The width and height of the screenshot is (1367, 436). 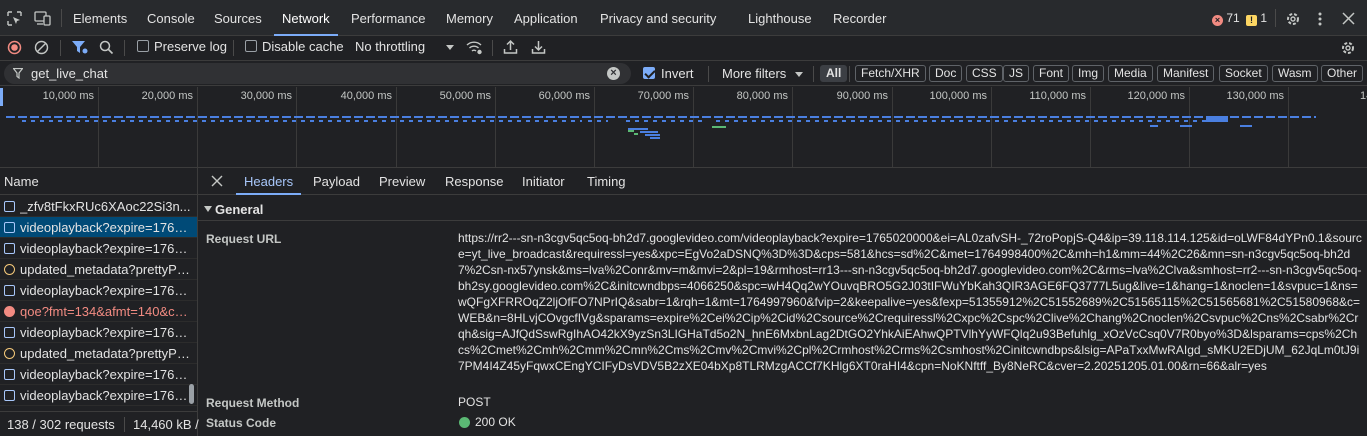 I want to click on general-section-header: General, so click(x=782, y=208).